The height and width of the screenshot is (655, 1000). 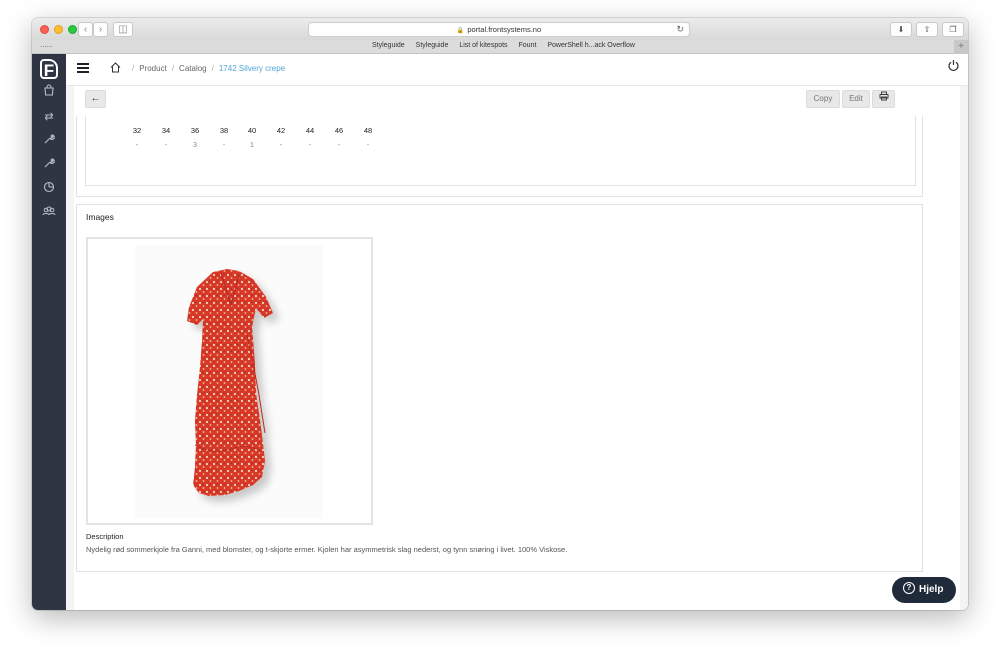 What do you see at coordinates (281, 130) in the screenshot?
I see `size-label: 42` at bounding box center [281, 130].